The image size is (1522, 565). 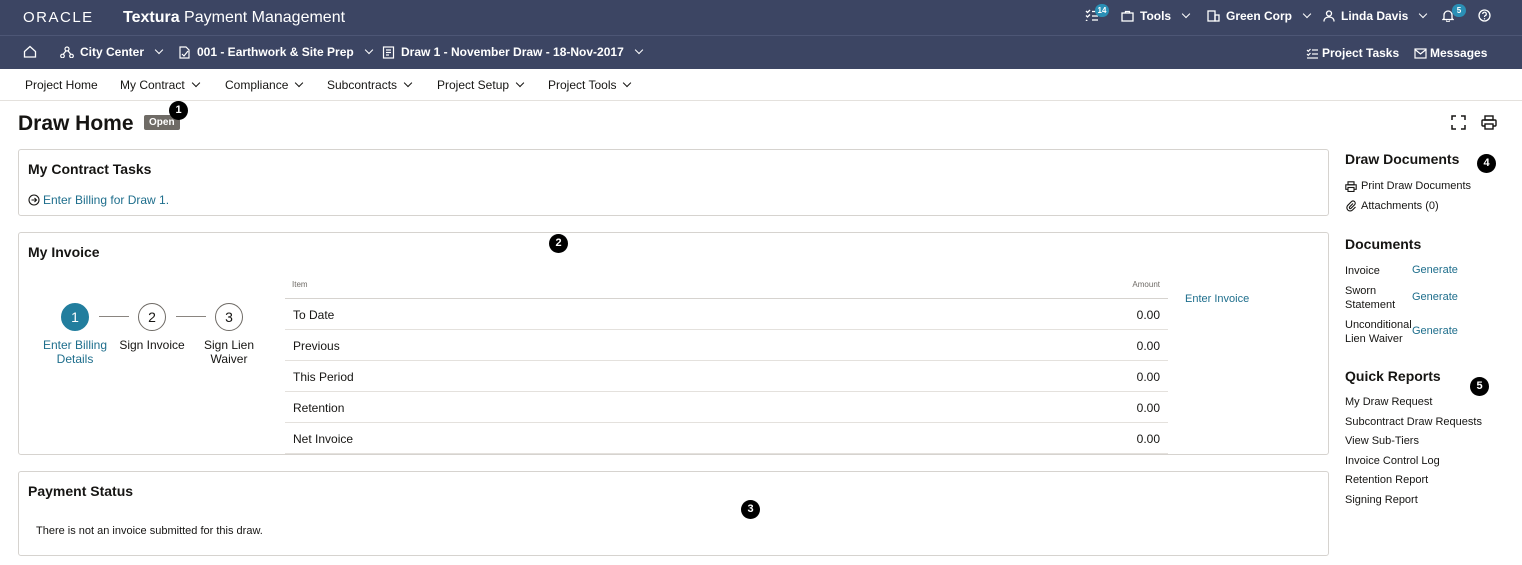 I want to click on table-row: Retention 0.00, so click(x=726, y=407).